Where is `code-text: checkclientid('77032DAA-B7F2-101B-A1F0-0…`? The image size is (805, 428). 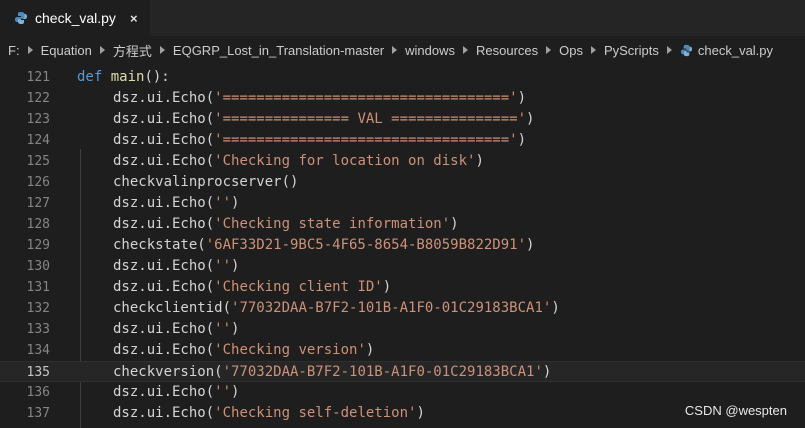
code-text: checkclientid('77032DAA-B7F2-101B-A1F0-0… is located at coordinates (336, 308).